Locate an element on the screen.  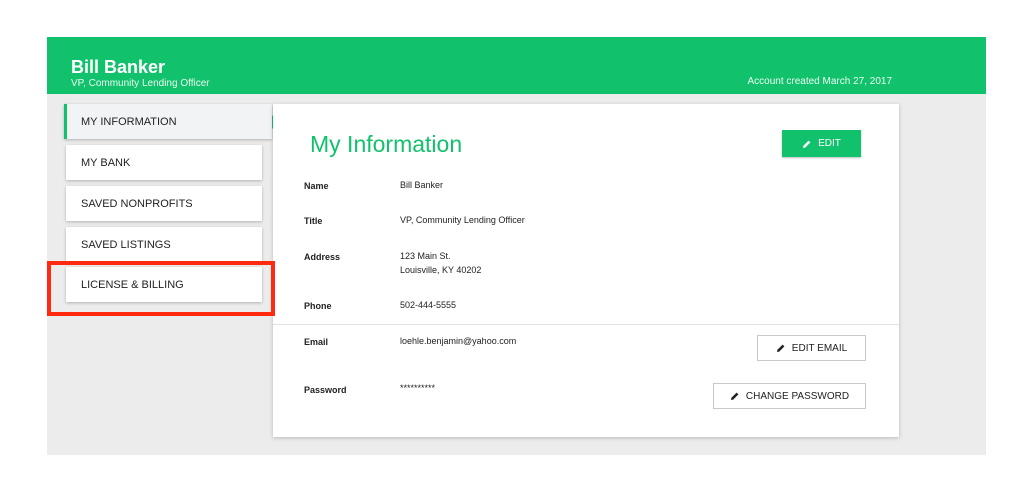
page-title: My Information is located at coordinates (386, 144).